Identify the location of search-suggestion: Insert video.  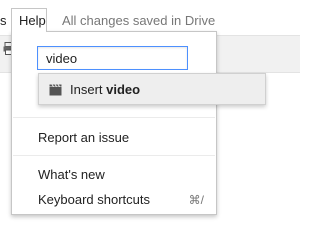
(152, 89).